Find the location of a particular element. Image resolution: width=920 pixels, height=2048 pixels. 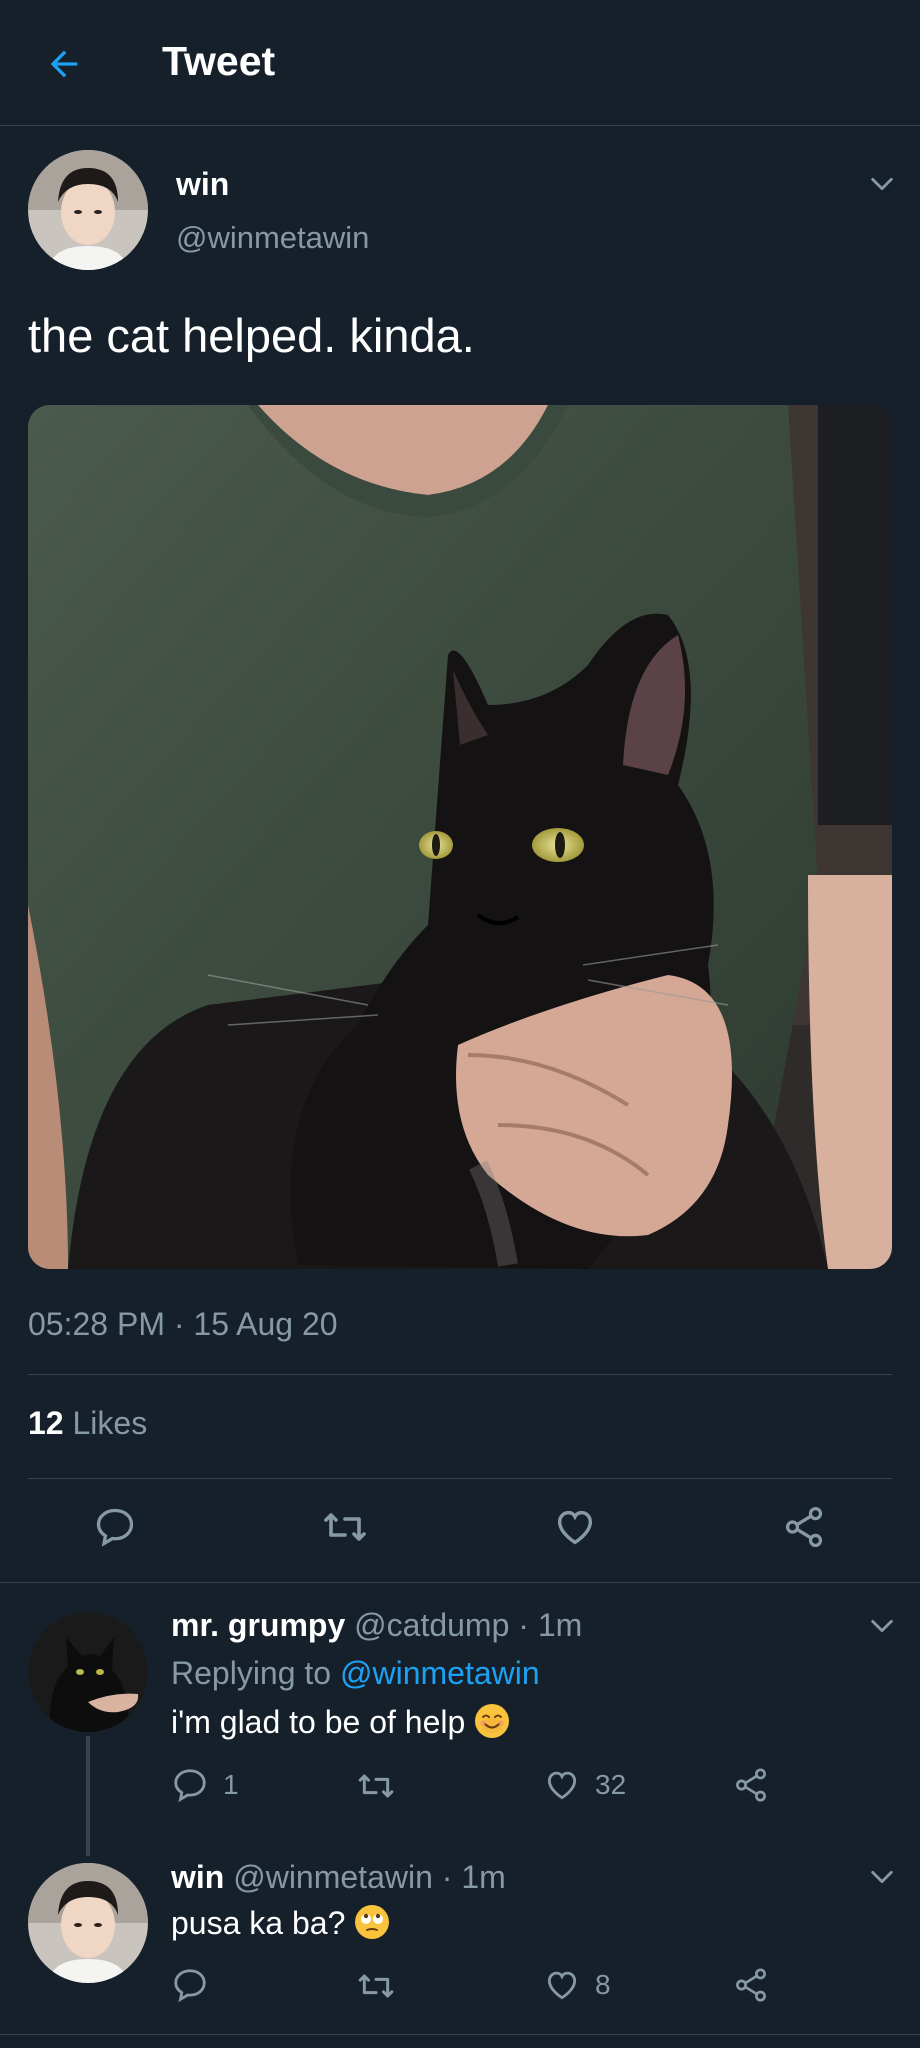

author-name: win is located at coordinates (202, 184).